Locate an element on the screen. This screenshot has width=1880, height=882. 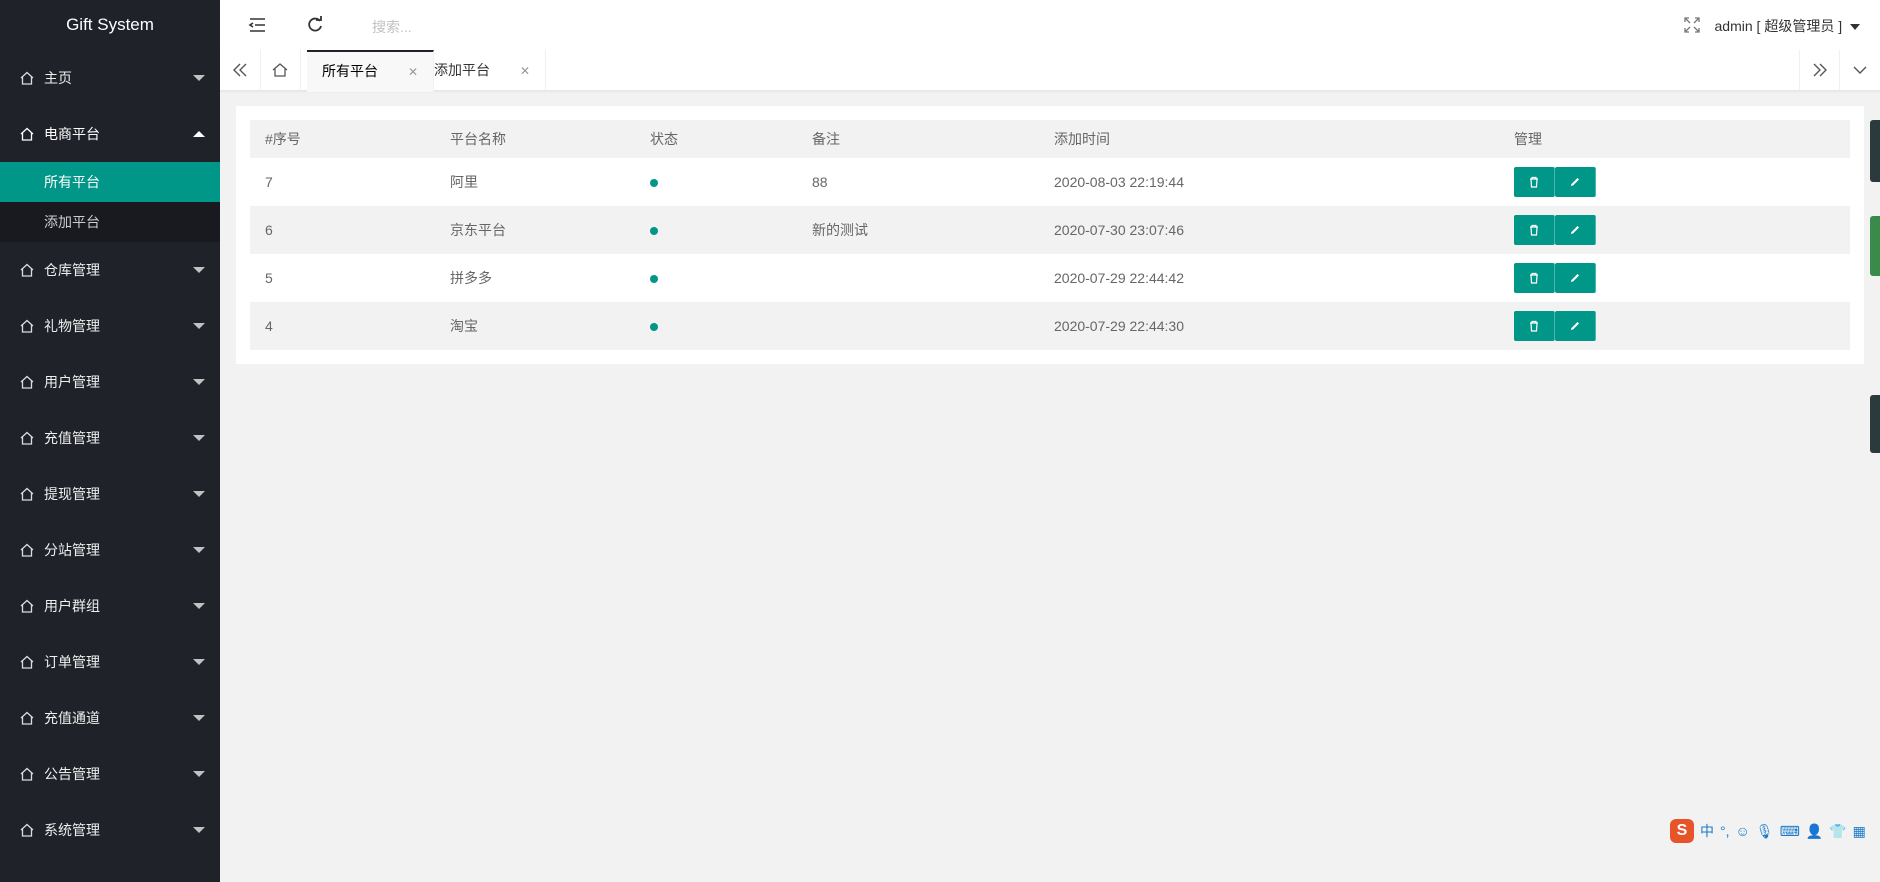
user-icon: 👤 is located at coordinates (1814, 831).